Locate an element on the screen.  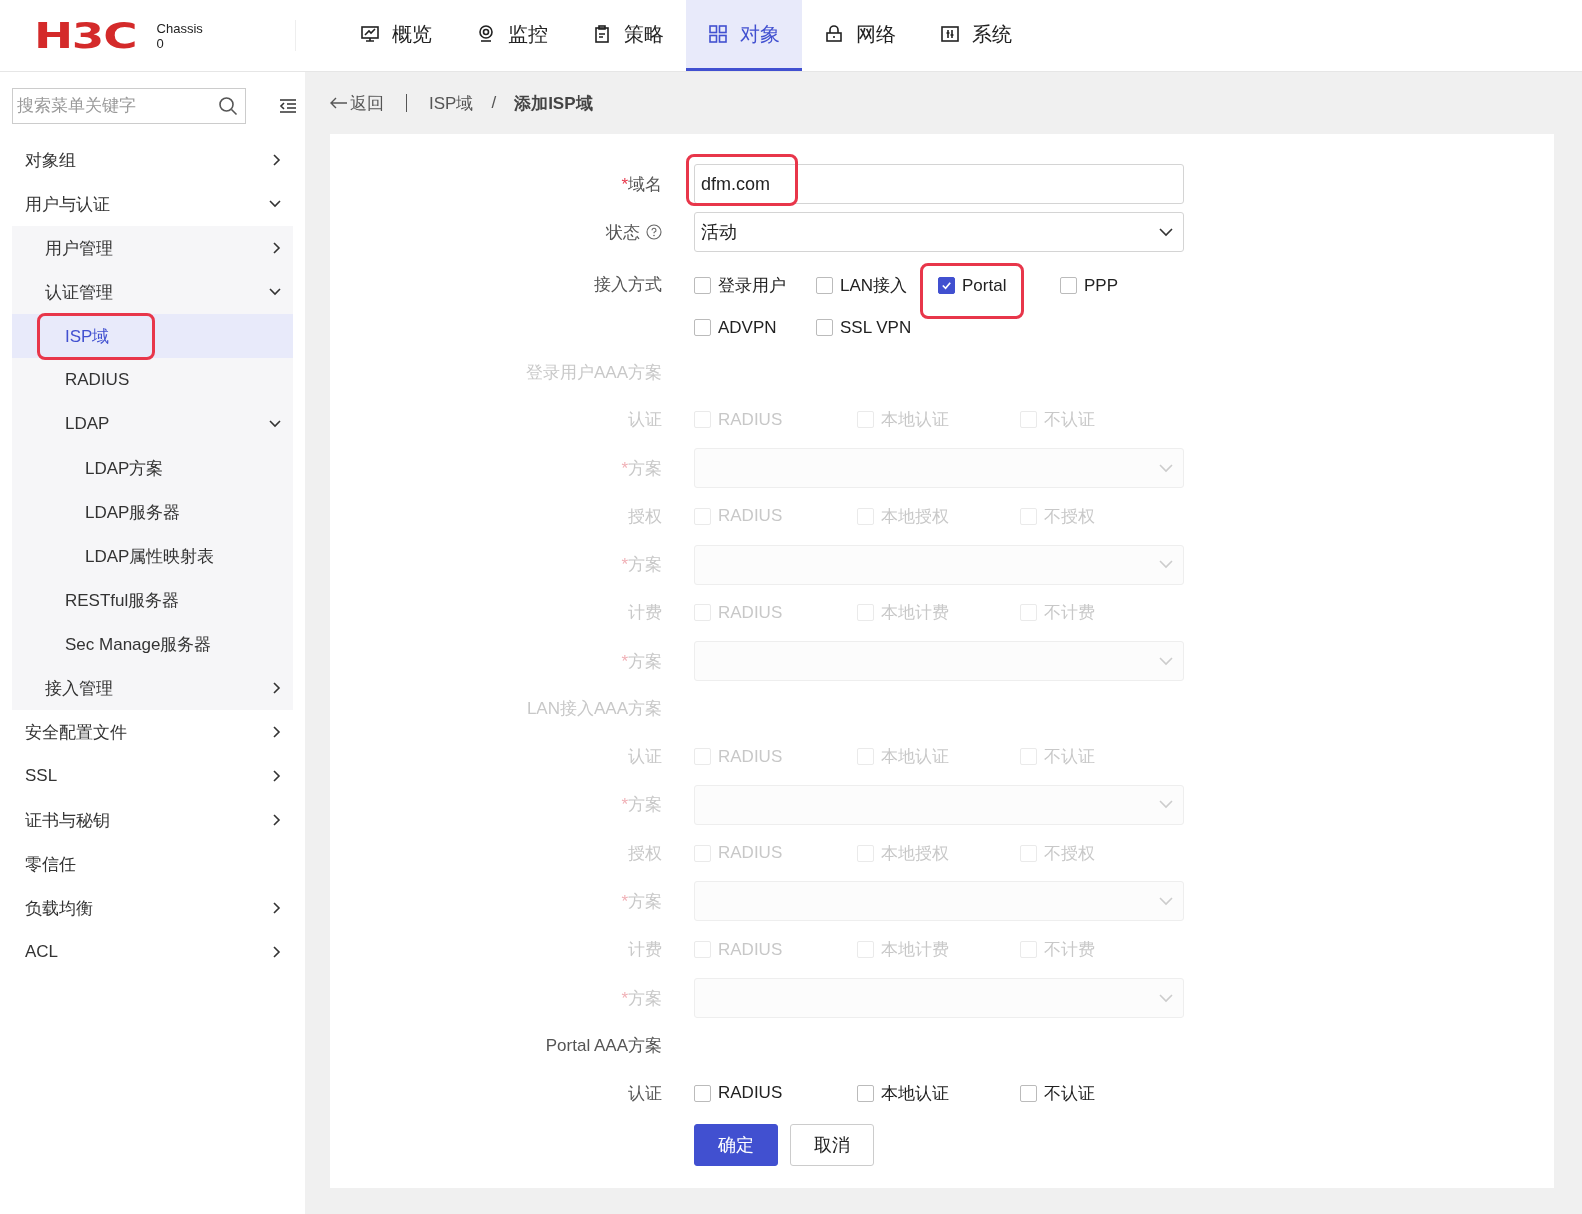
field-label: 认证 is located at coordinates (645, 1093).